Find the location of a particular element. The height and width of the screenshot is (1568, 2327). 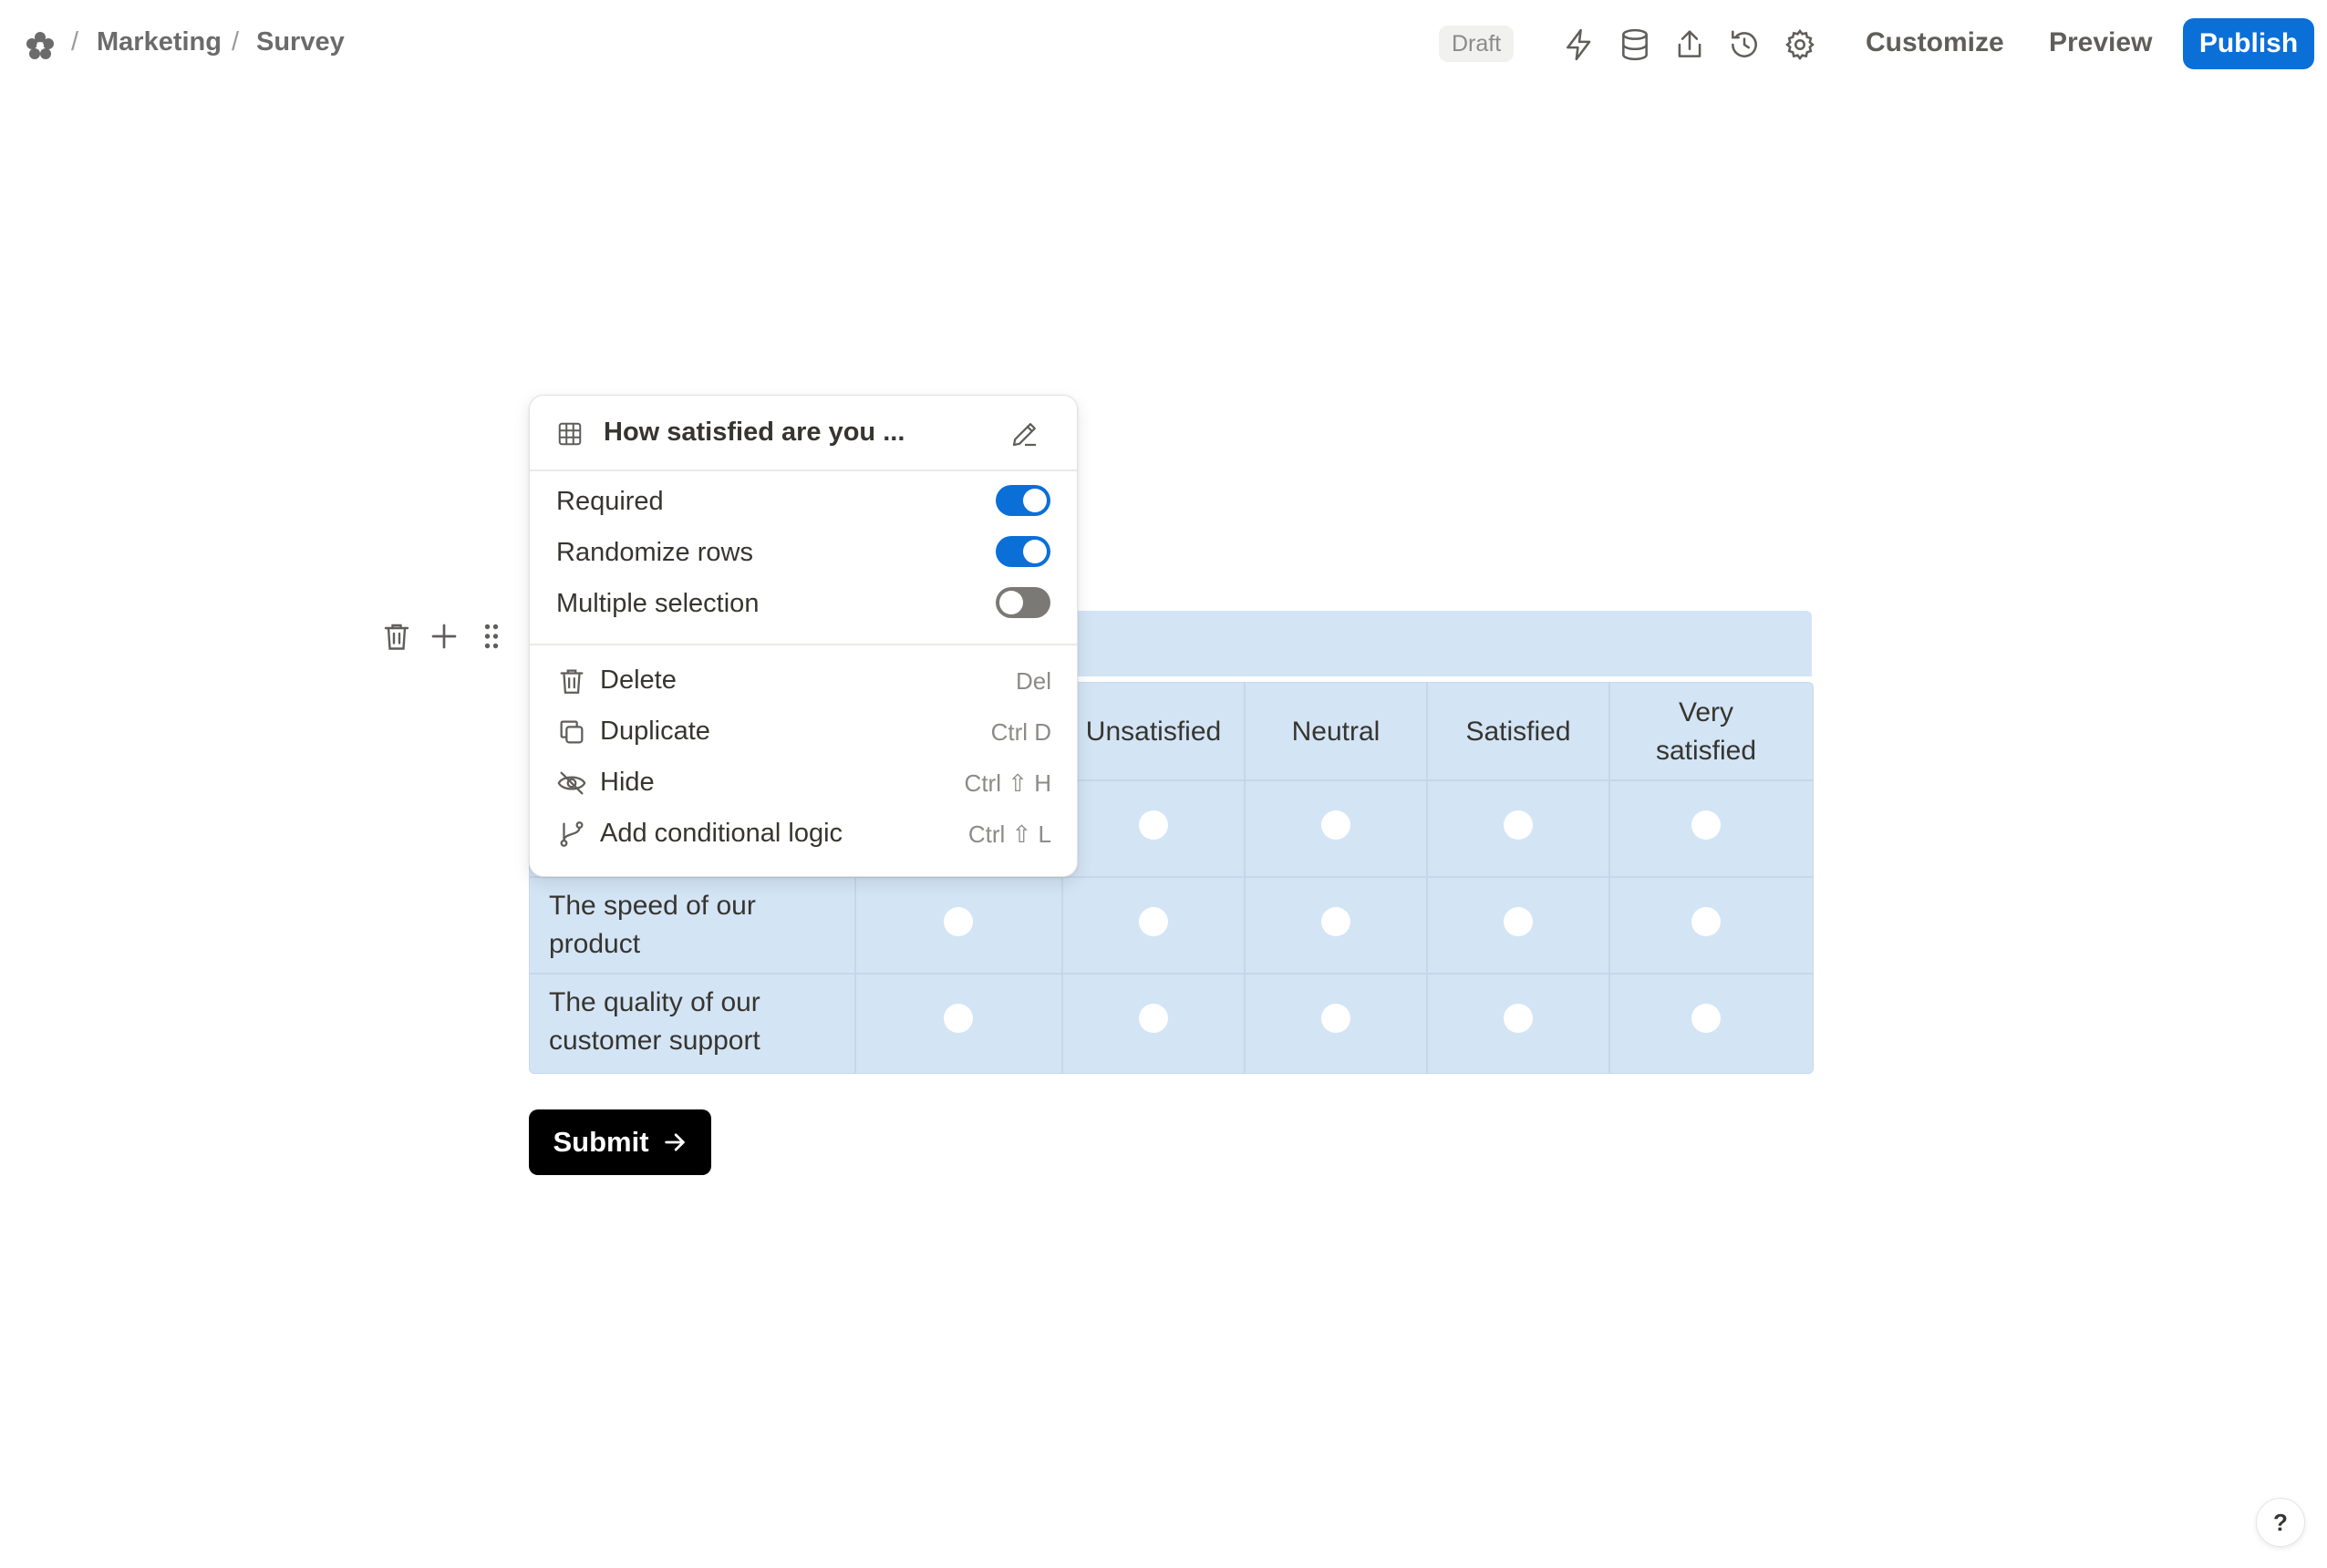

grid-icon is located at coordinates (570, 434).